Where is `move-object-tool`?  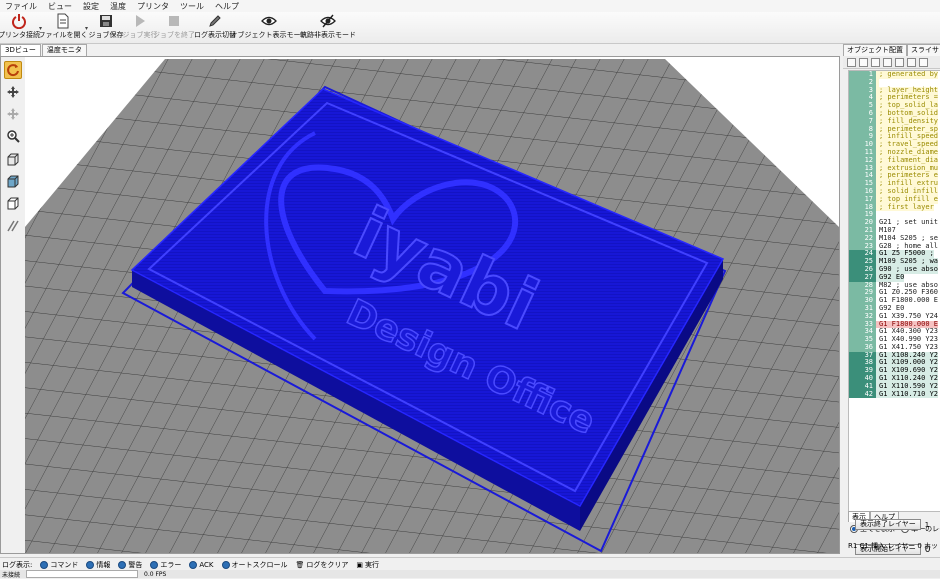 move-object-tool is located at coordinates (13, 114).